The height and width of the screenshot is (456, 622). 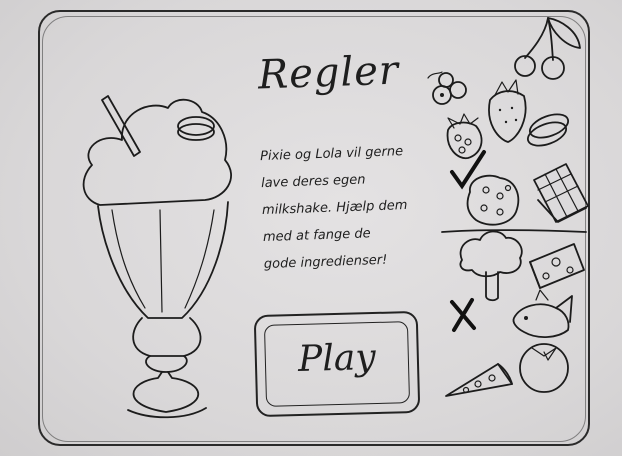 I want to click on play-button: Play, so click(x=337, y=364).